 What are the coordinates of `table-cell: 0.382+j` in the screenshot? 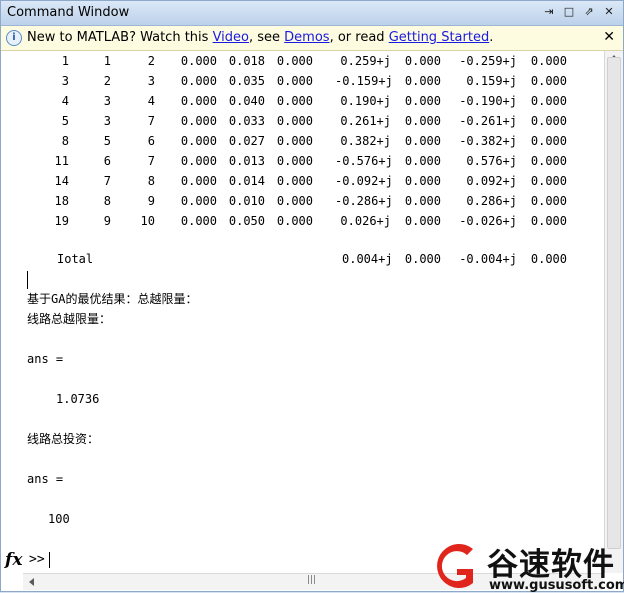 It's located at (365, 141).